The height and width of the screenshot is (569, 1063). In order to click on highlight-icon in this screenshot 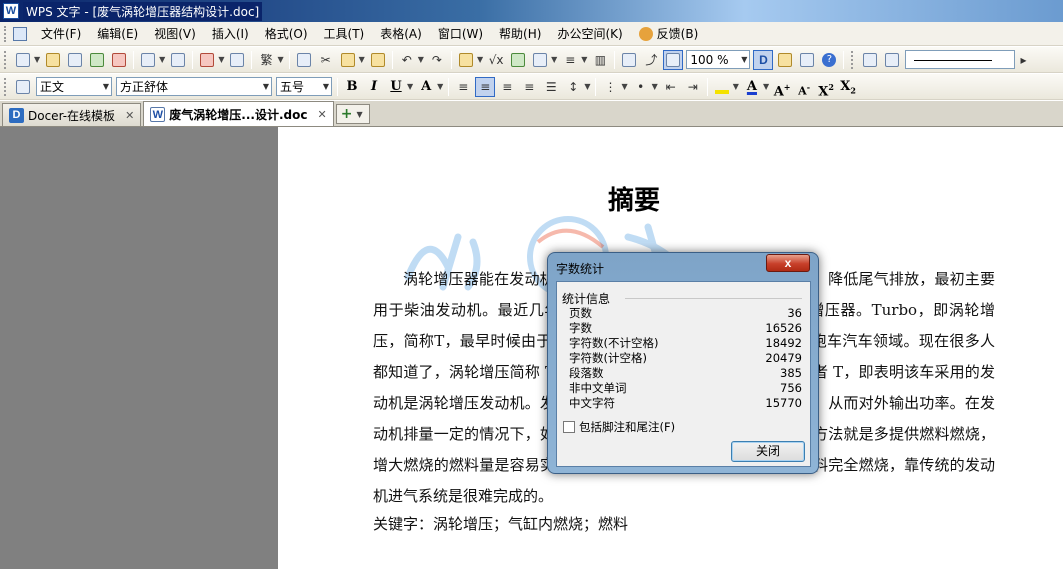, I will do `click(722, 87)`.